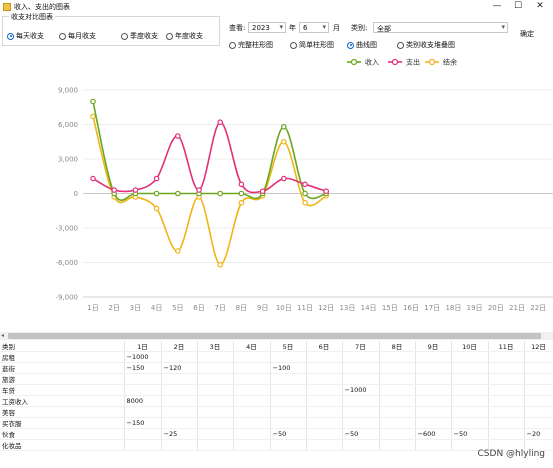  I want to click on table-cell: −50, so click(288, 434).